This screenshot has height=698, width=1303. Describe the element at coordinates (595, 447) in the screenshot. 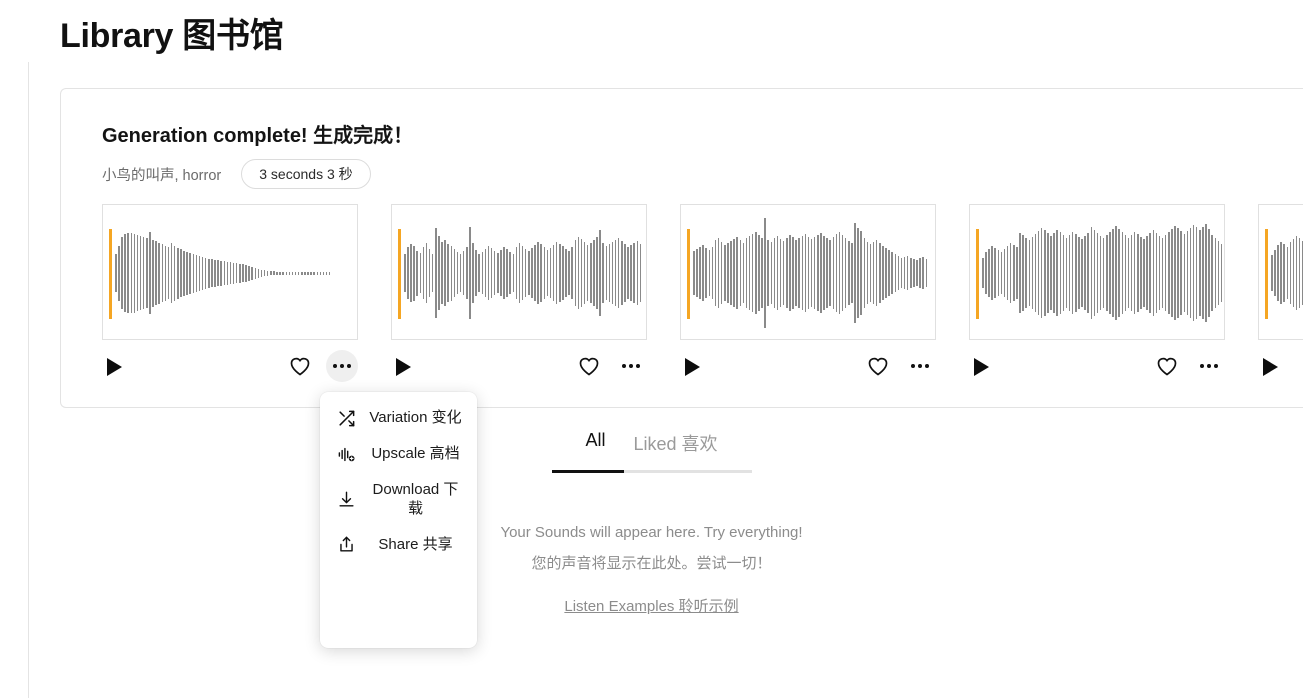

I see `tab-all: All` at that location.